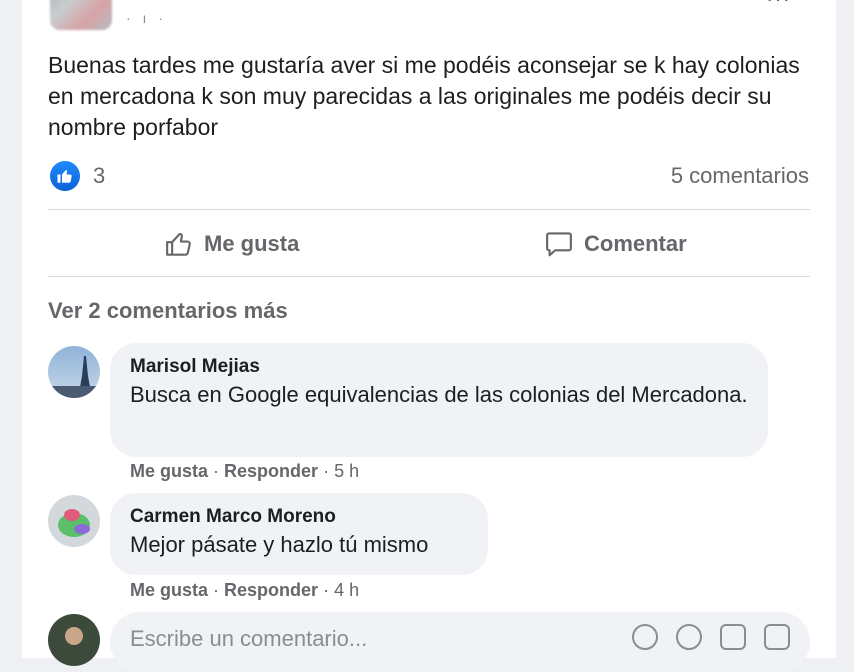 The width and height of the screenshot is (854, 672). What do you see at coordinates (299, 517) in the screenshot?
I see `comment-author: Carmen Marco Moreno` at bounding box center [299, 517].